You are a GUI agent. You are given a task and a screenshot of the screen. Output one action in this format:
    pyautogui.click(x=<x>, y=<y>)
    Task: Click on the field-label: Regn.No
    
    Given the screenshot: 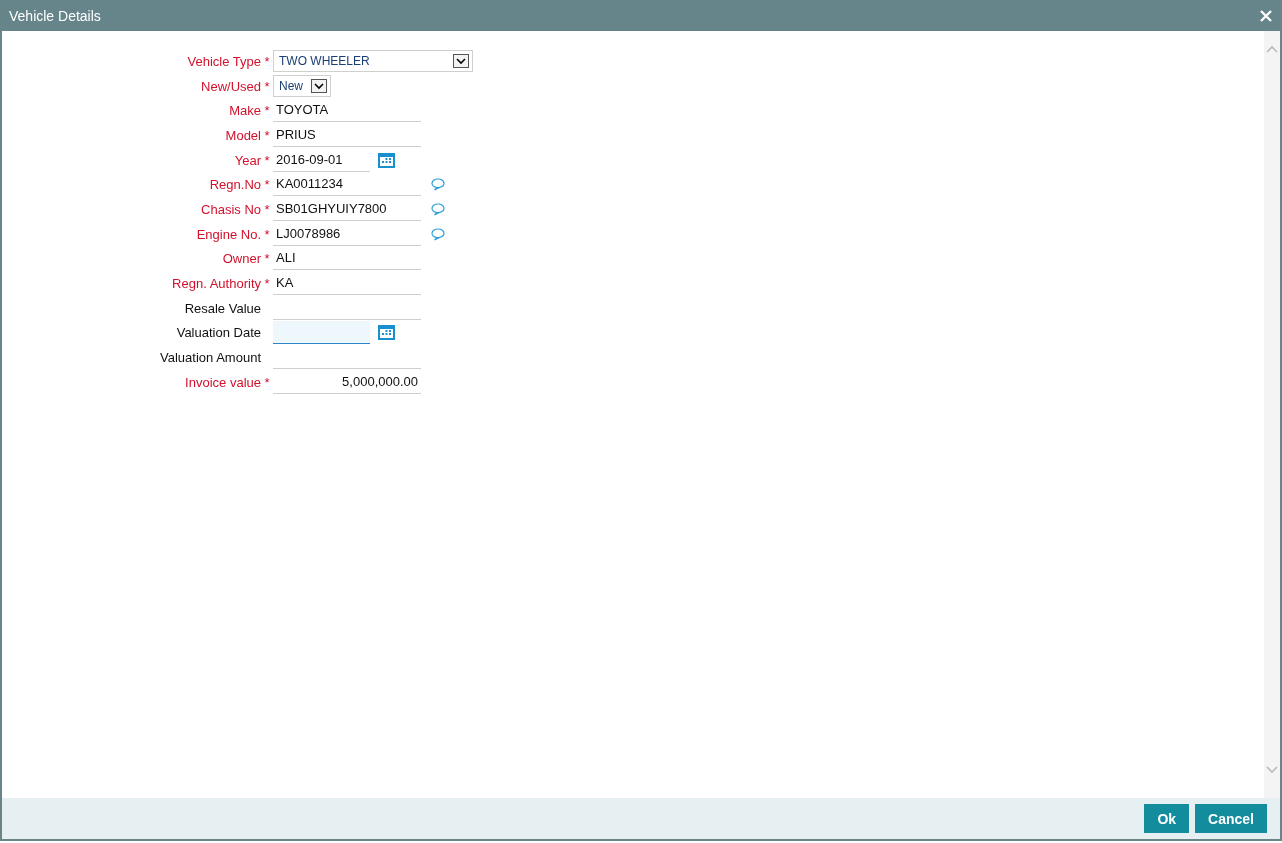 What is the action you would take?
    pyautogui.click(x=234, y=185)
    